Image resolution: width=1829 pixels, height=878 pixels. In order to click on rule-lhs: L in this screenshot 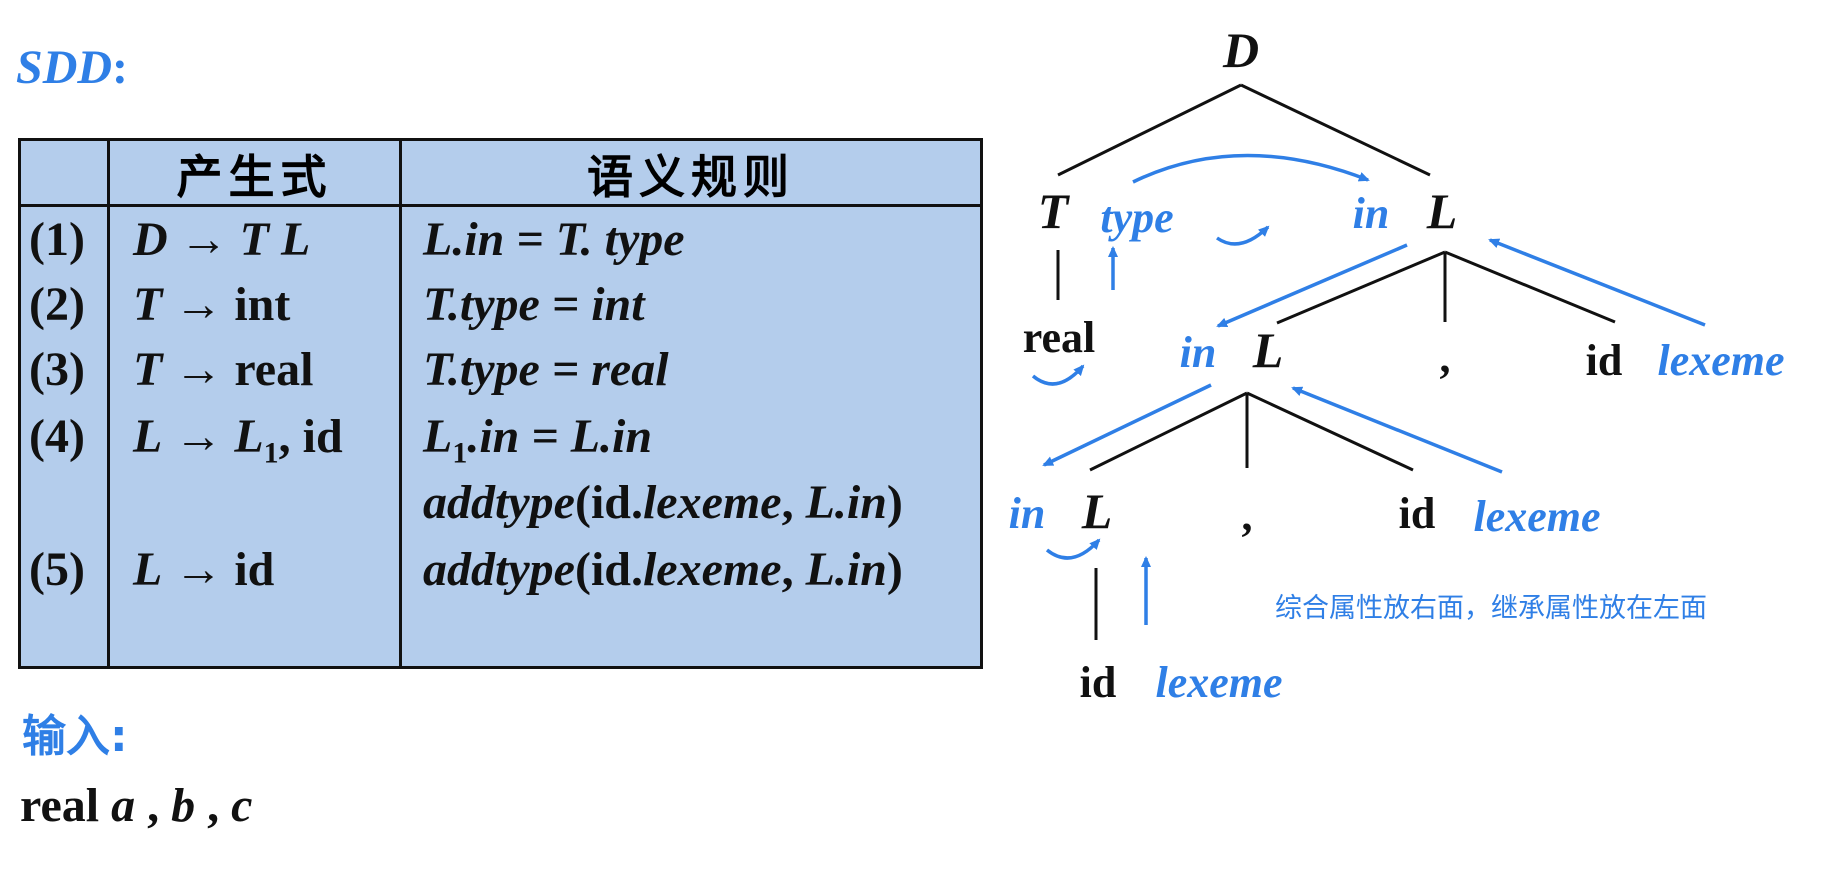, I will do `click(438, 436)`.